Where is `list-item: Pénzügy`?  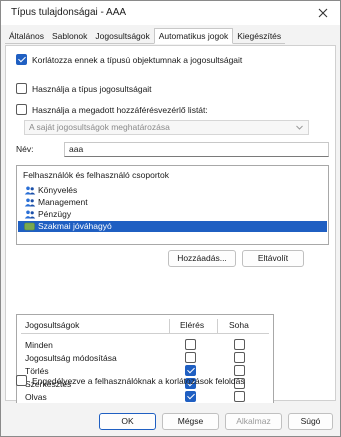 list-item: Pénzügy is located at coordinates (172, 214).